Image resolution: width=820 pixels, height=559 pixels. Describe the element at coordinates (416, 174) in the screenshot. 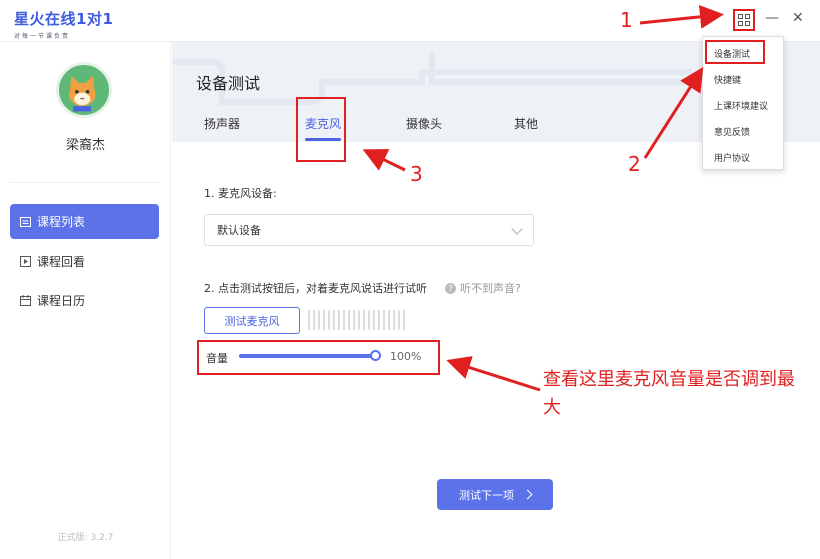

I see `annotation-number-3: 3` at that location.